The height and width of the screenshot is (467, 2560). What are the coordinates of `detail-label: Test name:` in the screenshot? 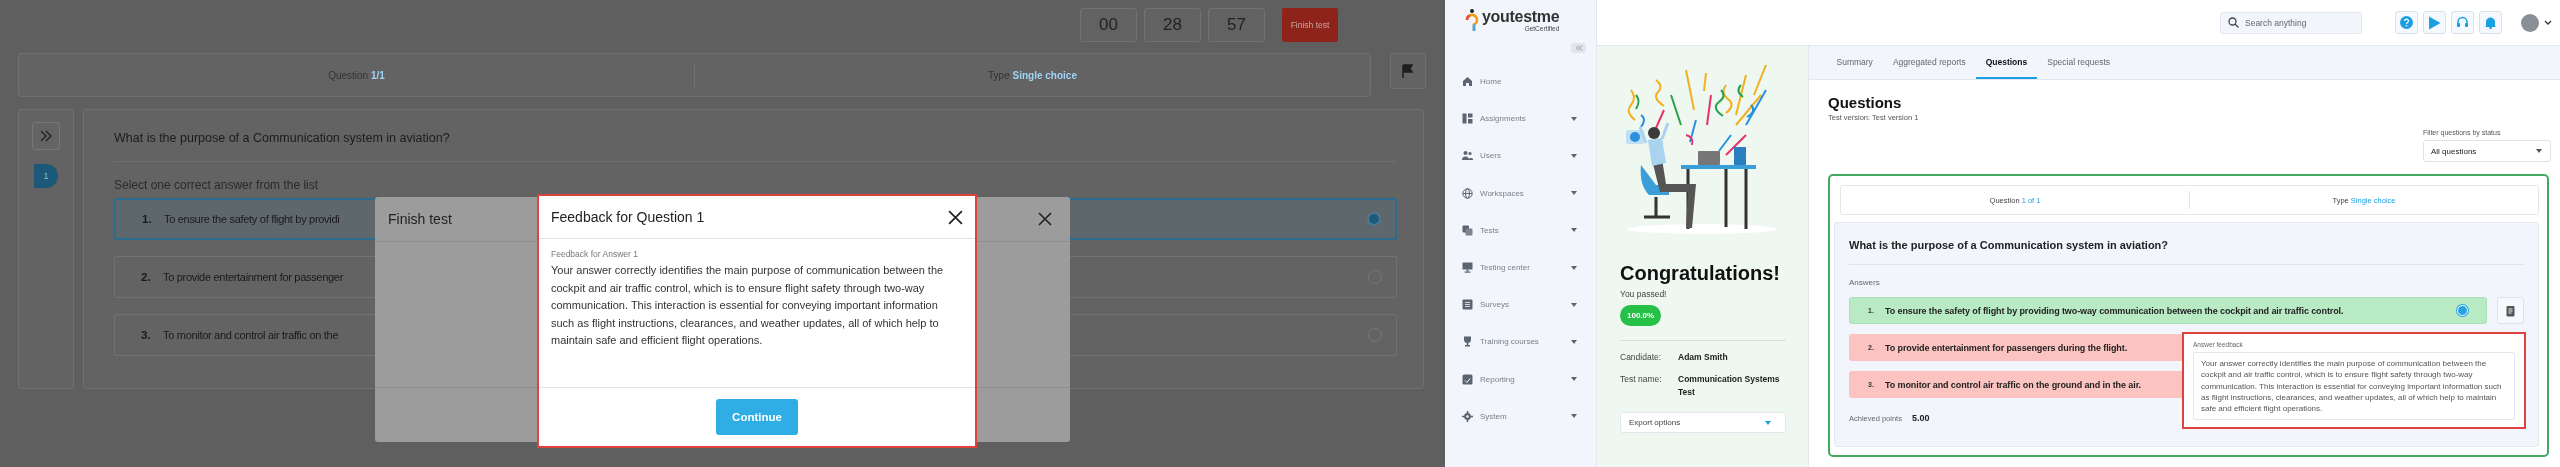 It's located at (1641, 379).